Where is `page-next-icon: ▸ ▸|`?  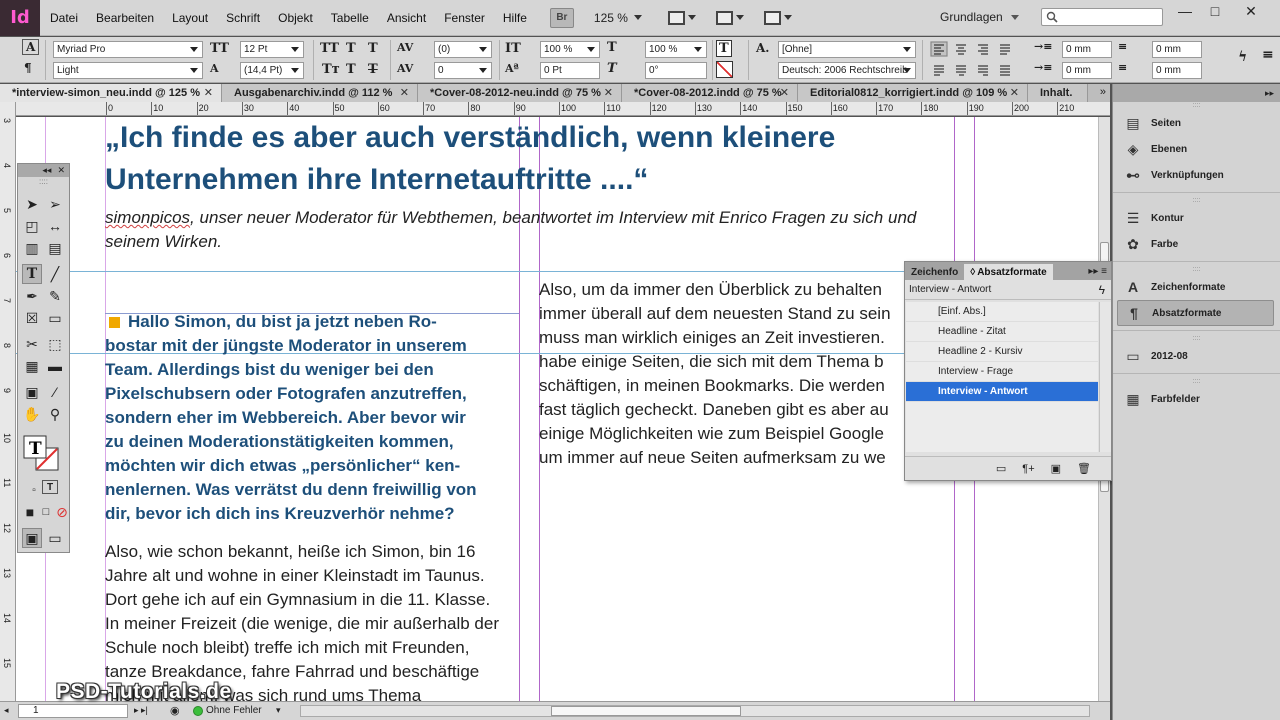
page-next-icon: ▸ ▸| is located at coordinates (141, 710).